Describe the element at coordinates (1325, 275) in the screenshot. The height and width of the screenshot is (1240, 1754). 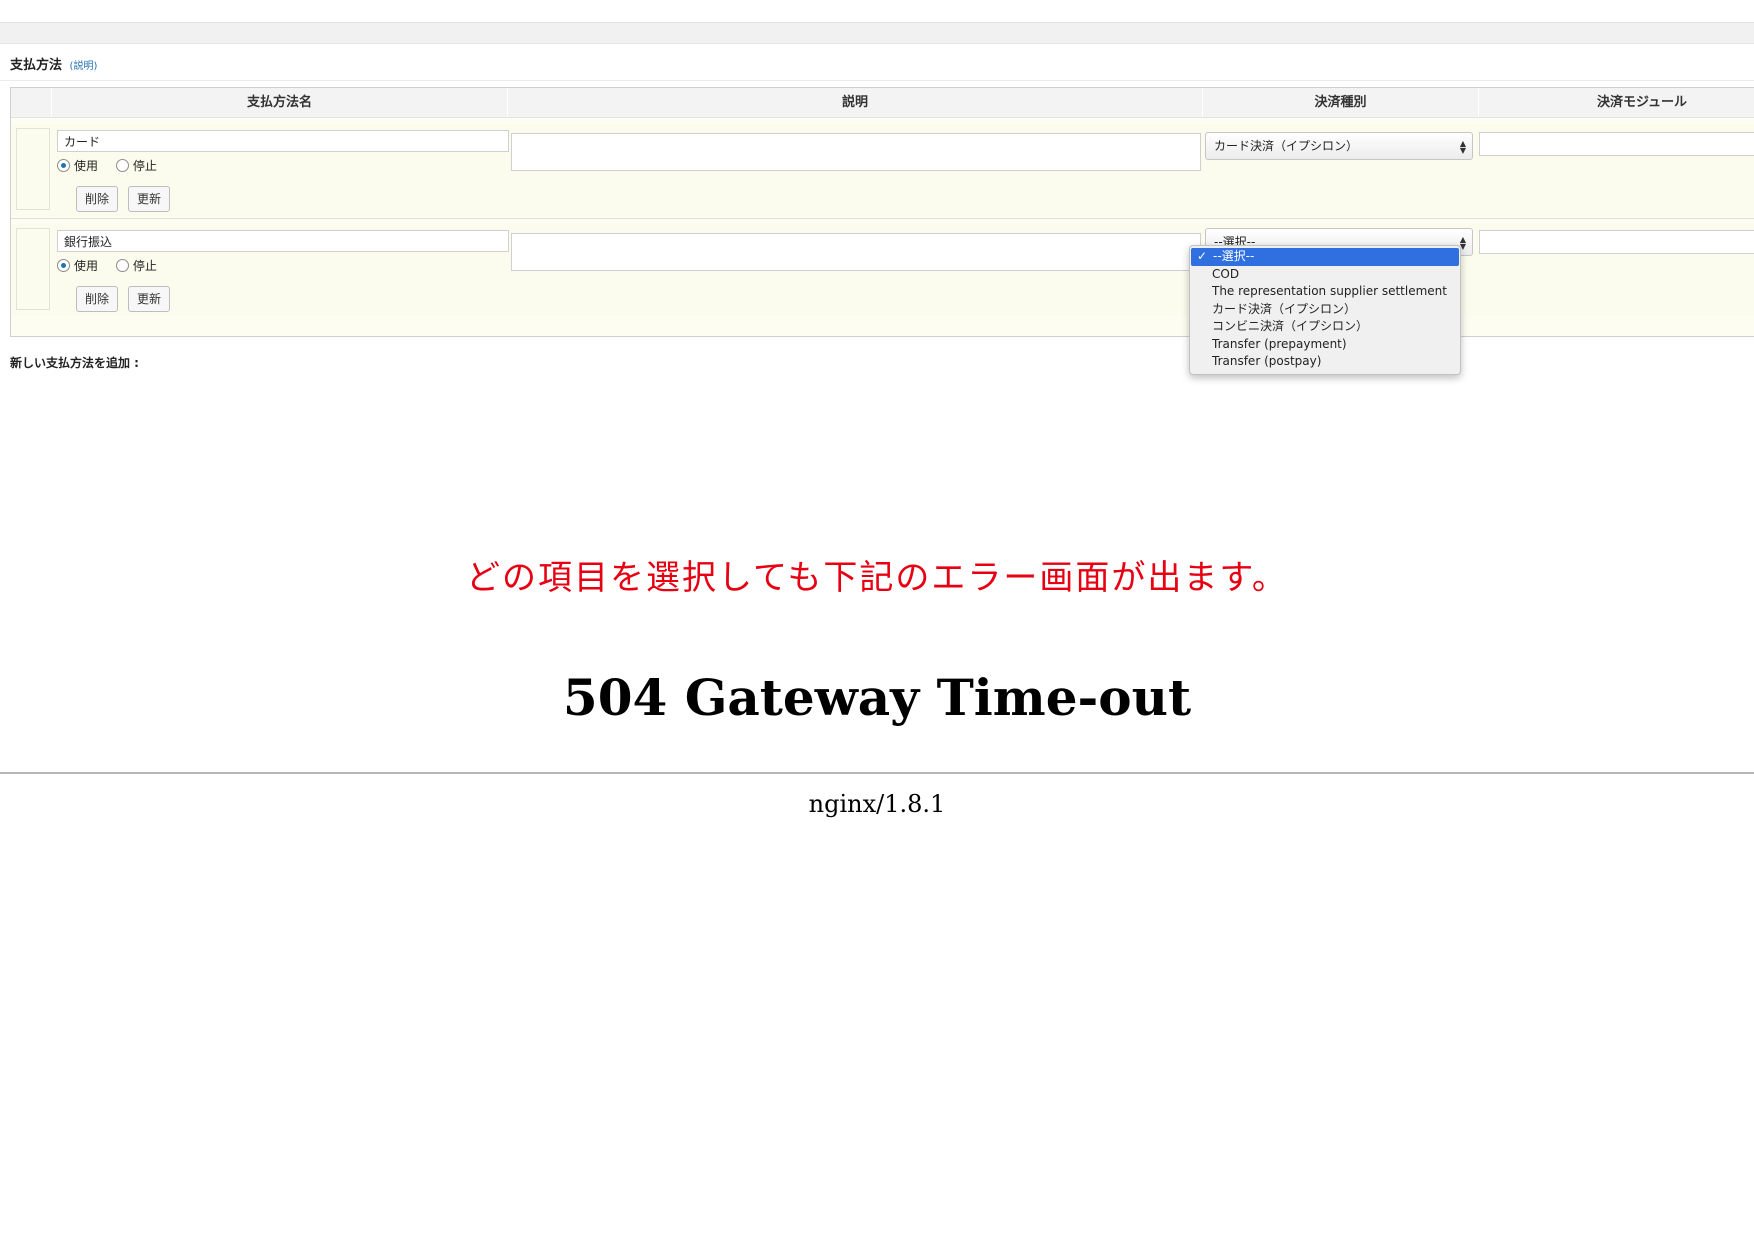
I see `dropdown-option-cod: COD` at that location.